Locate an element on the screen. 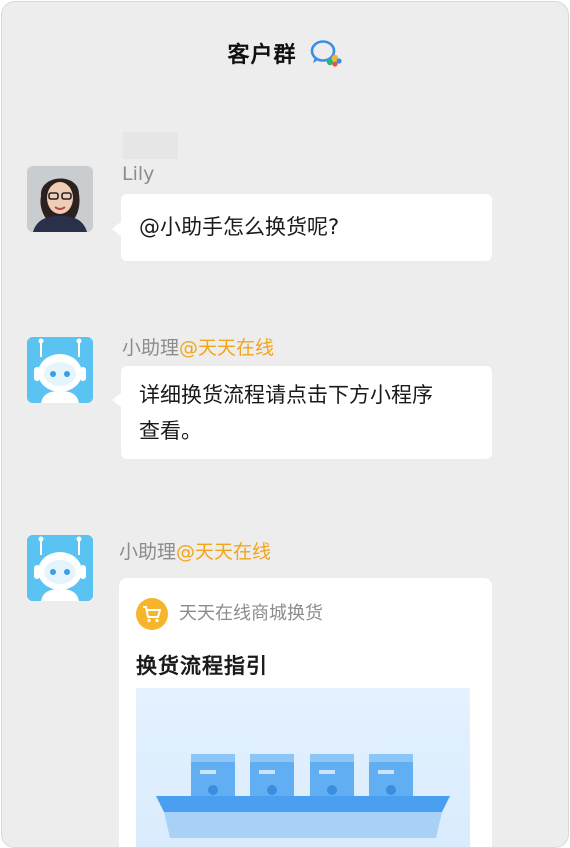 The width and height of the screenshot is (570, 848). sender-name: Lily is located at coordinates (138, 174).